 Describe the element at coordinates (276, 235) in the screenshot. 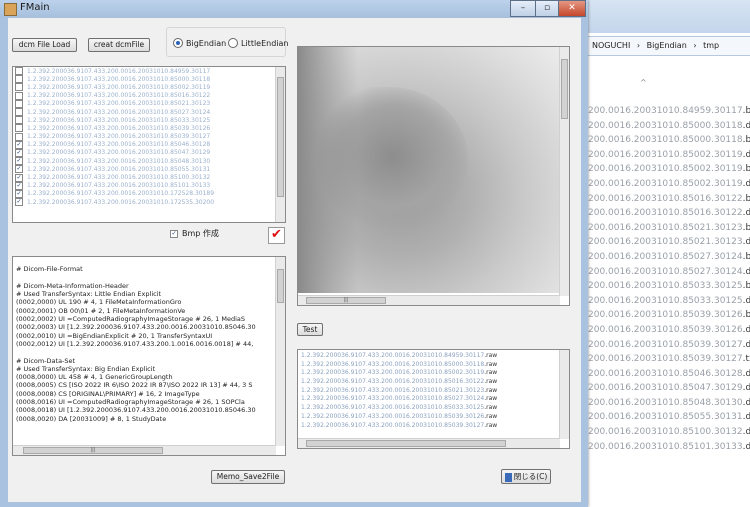

I see `red-checkmark-button: ✔` at that location.